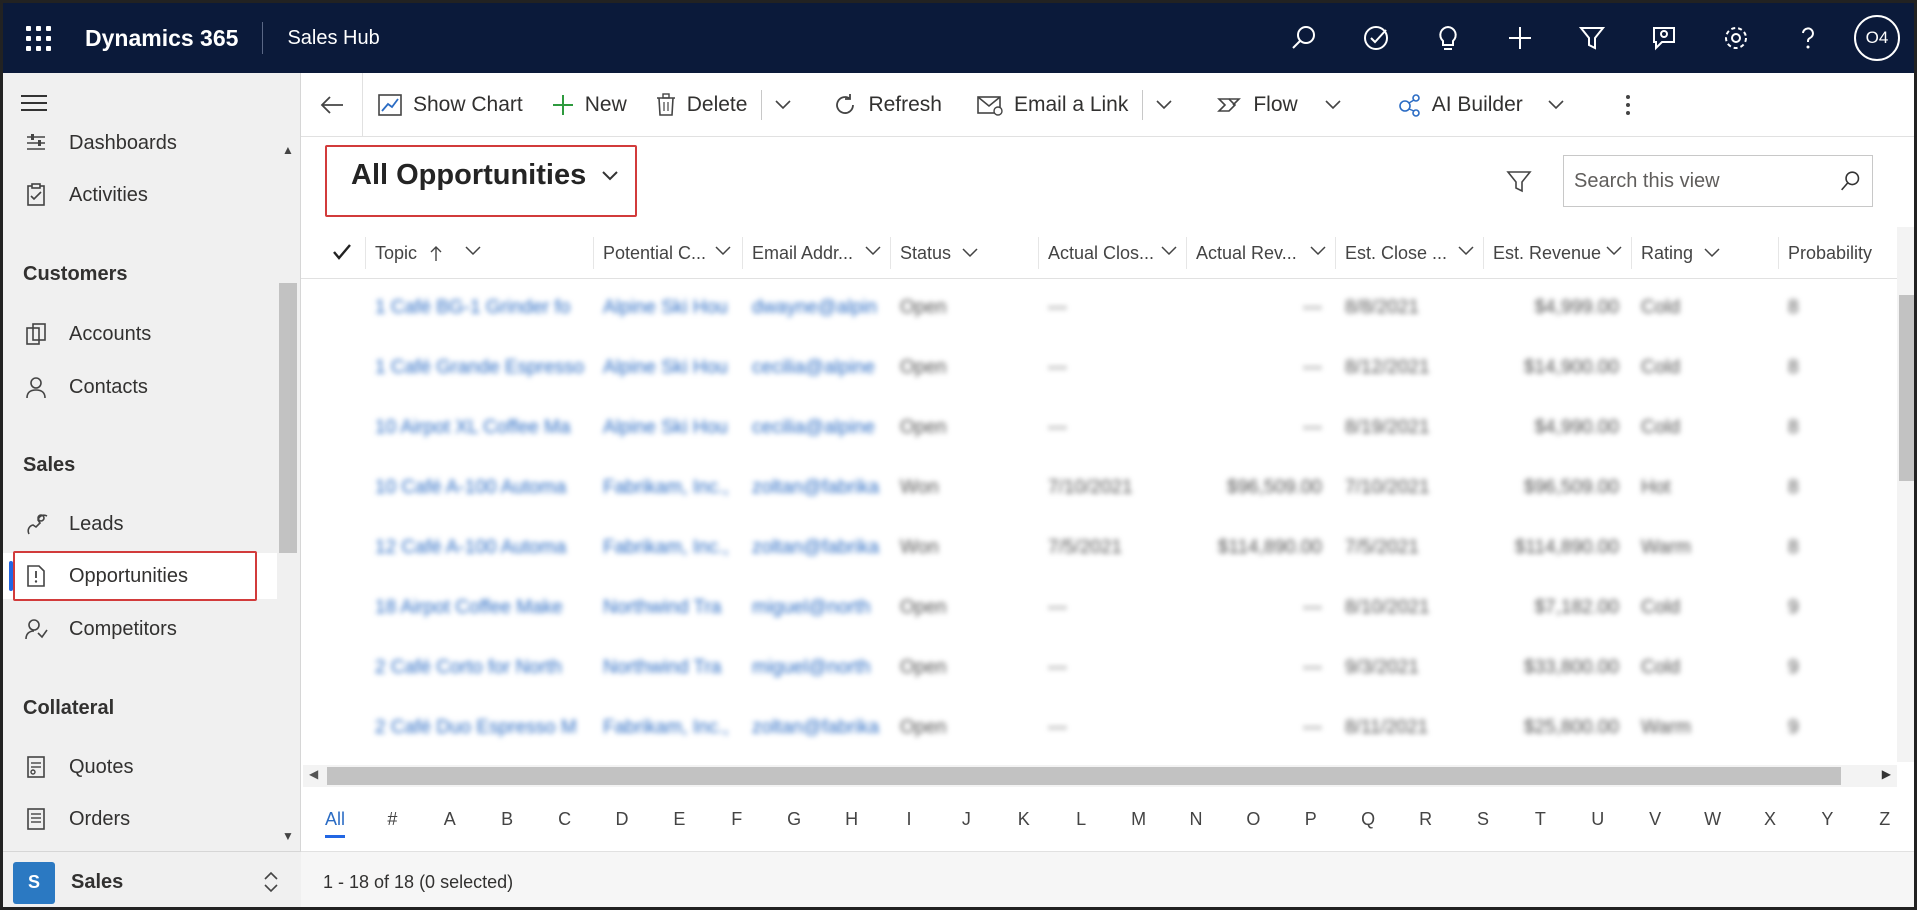 This screenshot has width=1917, height=910. Describe the element at coordinates (1084, 776) in the screenshot. I see `grid-horizontal-scroll-thumb` at that location.